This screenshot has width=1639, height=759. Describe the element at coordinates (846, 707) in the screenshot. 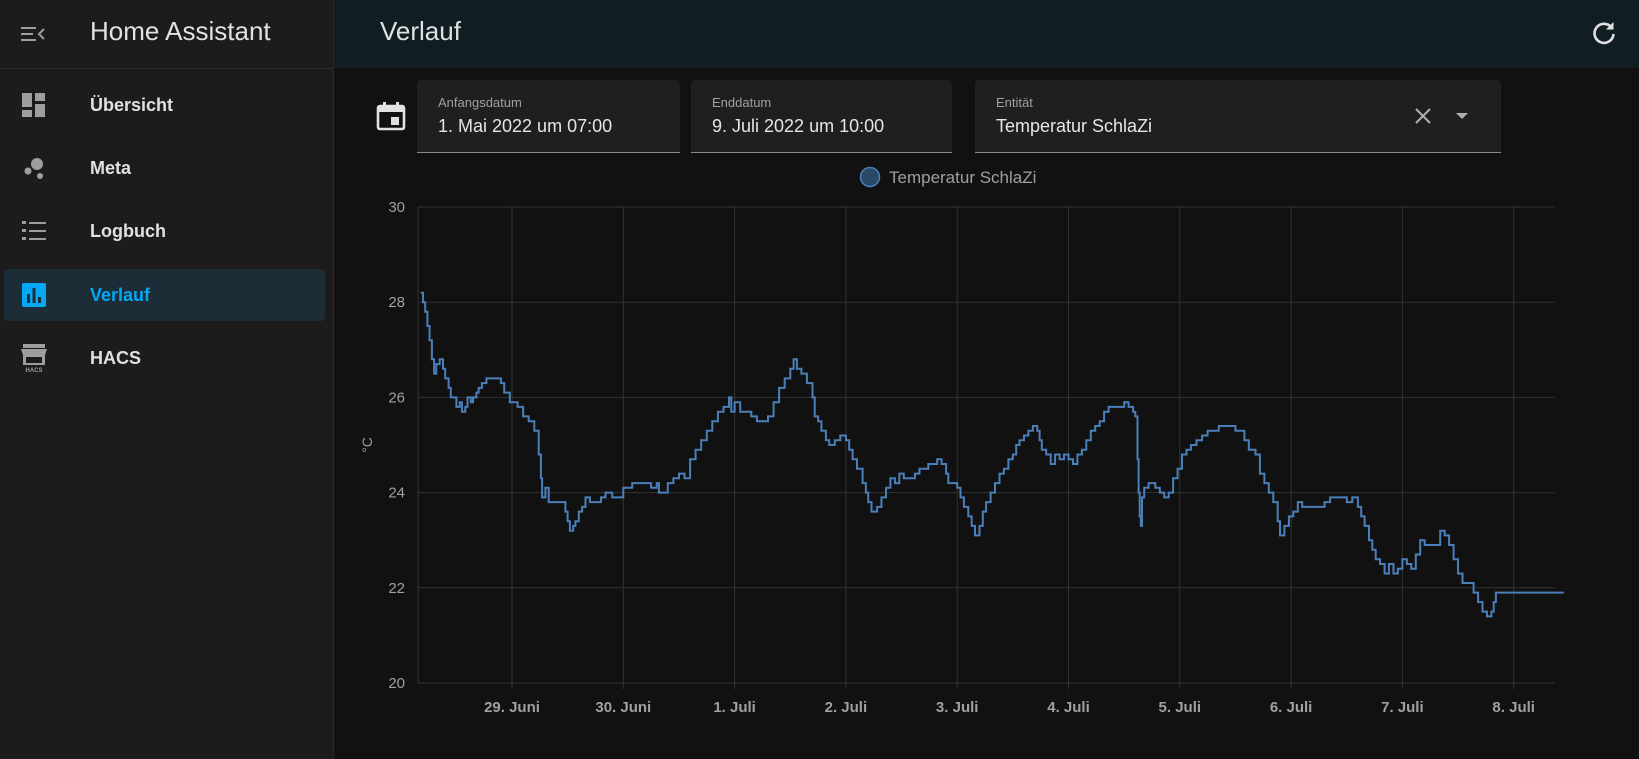

I see `x-tick-label: 2. Juli` at that location.